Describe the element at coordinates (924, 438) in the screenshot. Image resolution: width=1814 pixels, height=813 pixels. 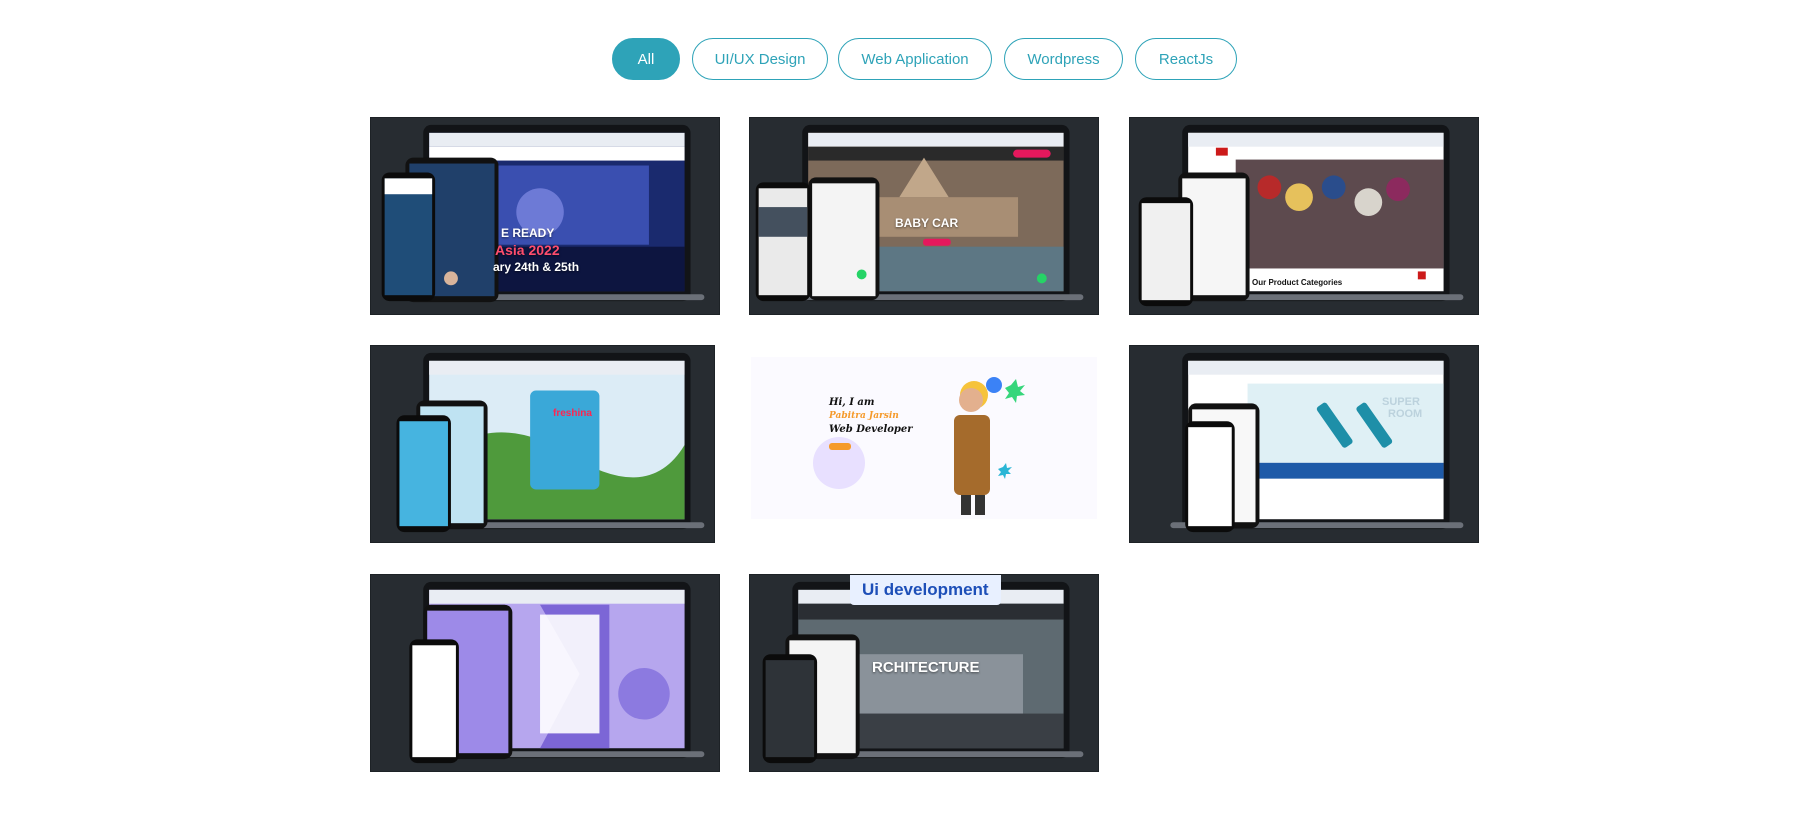
I see `hero-artwork` at that location.